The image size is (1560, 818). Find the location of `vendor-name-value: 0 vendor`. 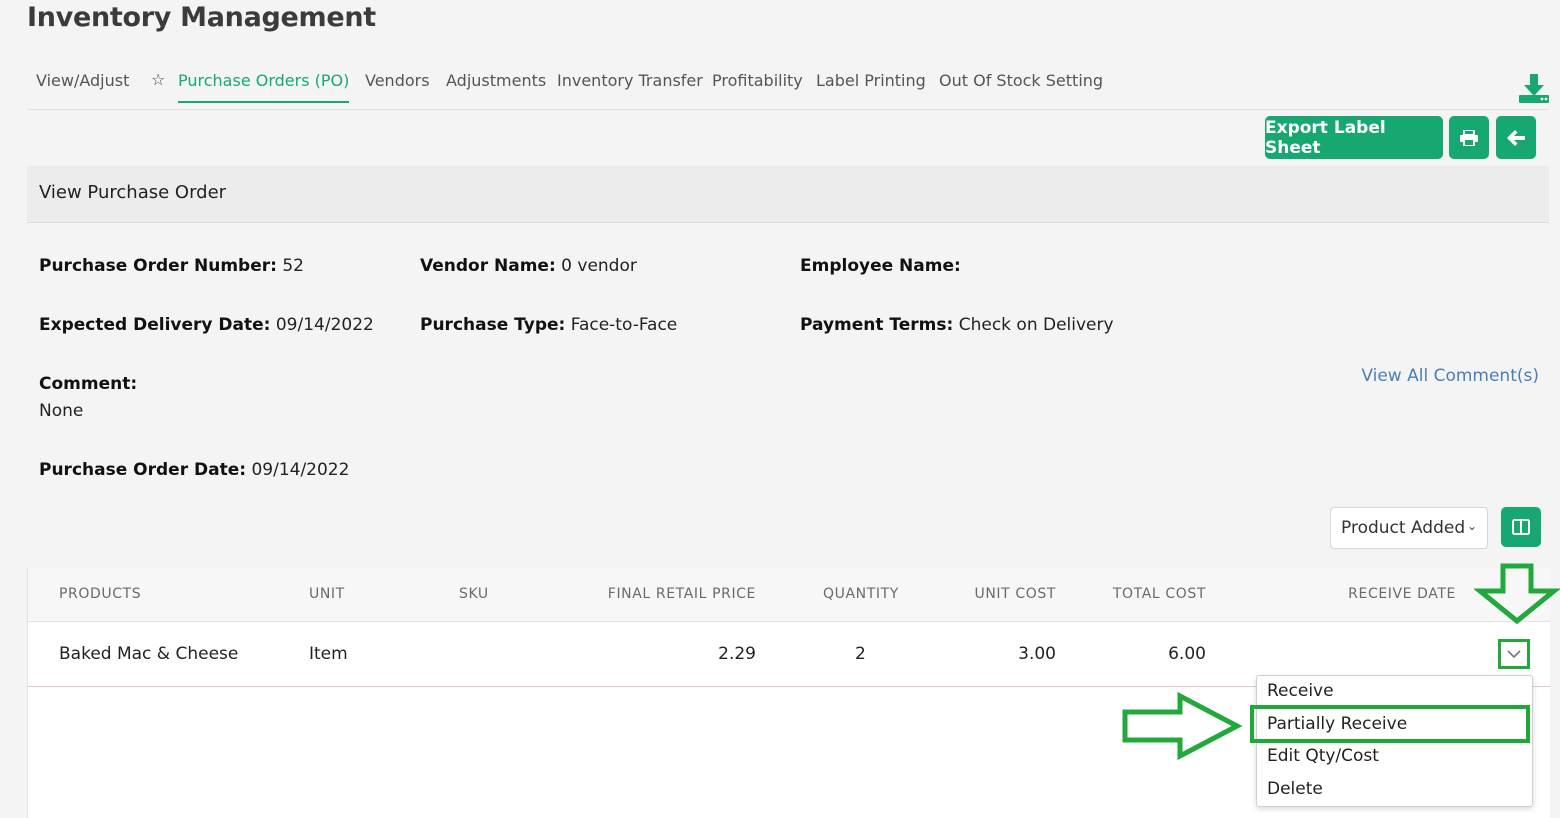

vendor-name-value: 0 vendor is located at coordinates (599, 266).